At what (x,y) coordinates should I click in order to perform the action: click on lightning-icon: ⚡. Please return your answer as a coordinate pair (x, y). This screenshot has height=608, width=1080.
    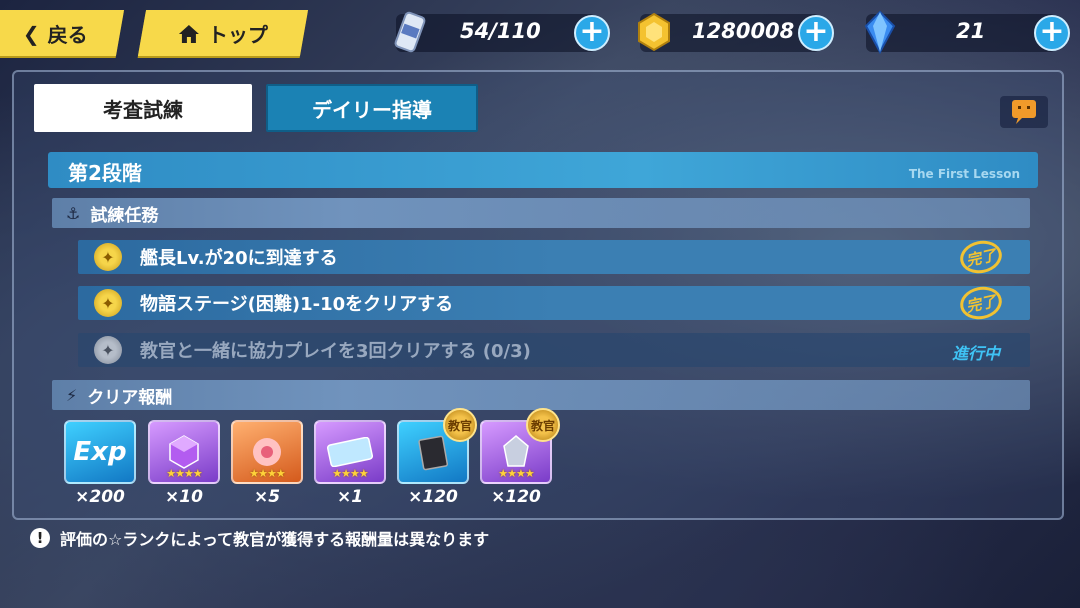
    Looking at the image, I should click on (72, 395).